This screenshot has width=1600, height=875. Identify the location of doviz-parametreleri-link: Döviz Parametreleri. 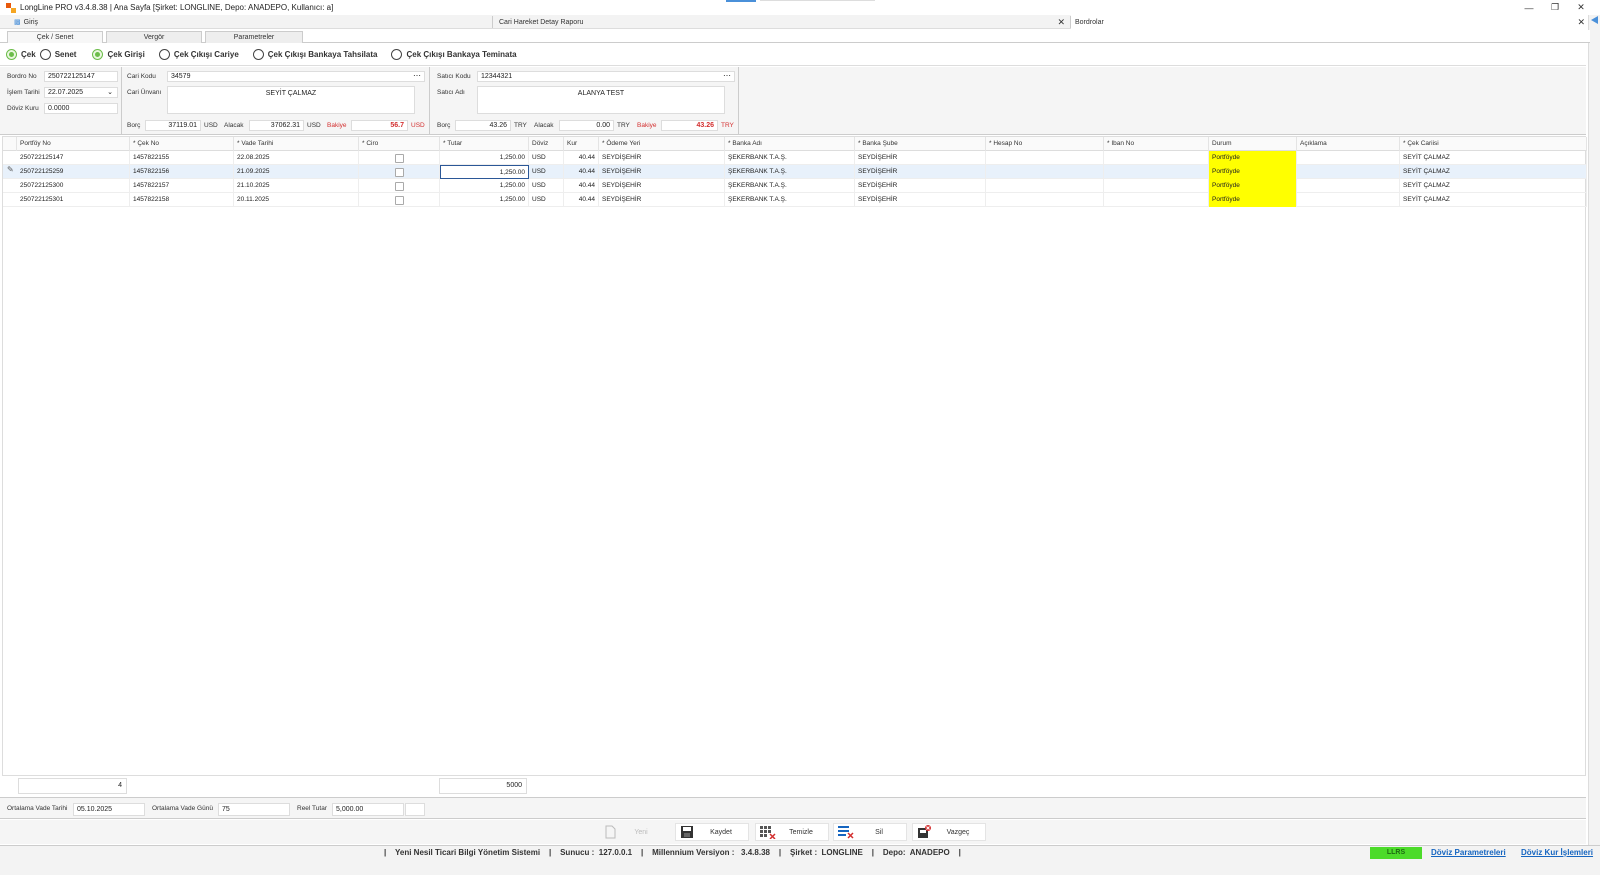
(1468, 852).